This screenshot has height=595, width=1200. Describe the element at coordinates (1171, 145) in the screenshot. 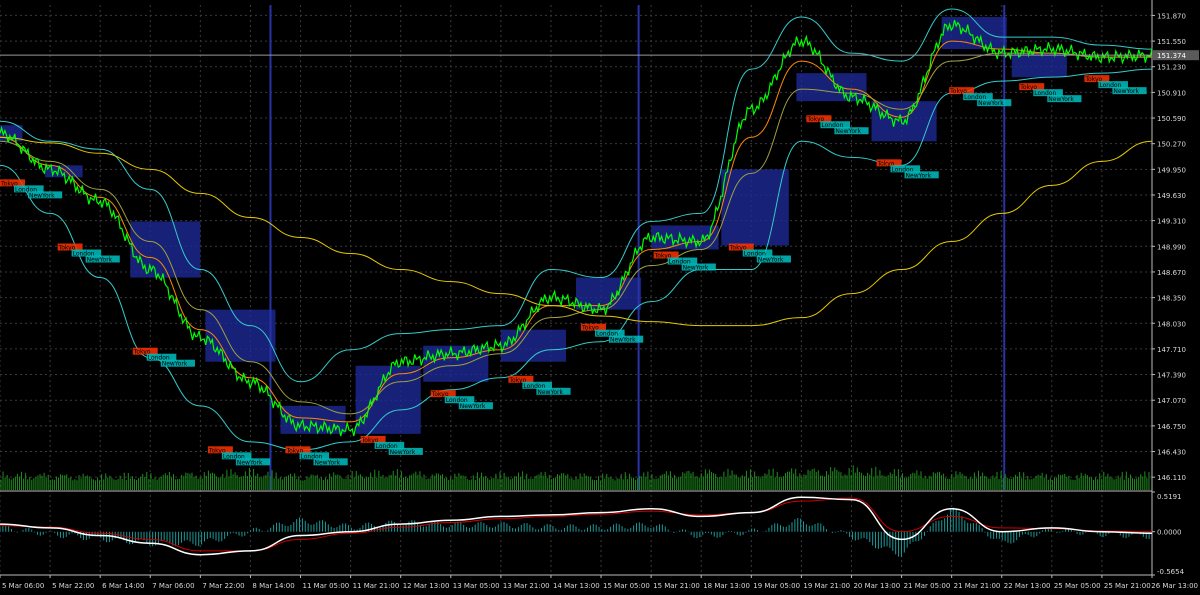

I see `y-tick-label: 150.270` at that location.